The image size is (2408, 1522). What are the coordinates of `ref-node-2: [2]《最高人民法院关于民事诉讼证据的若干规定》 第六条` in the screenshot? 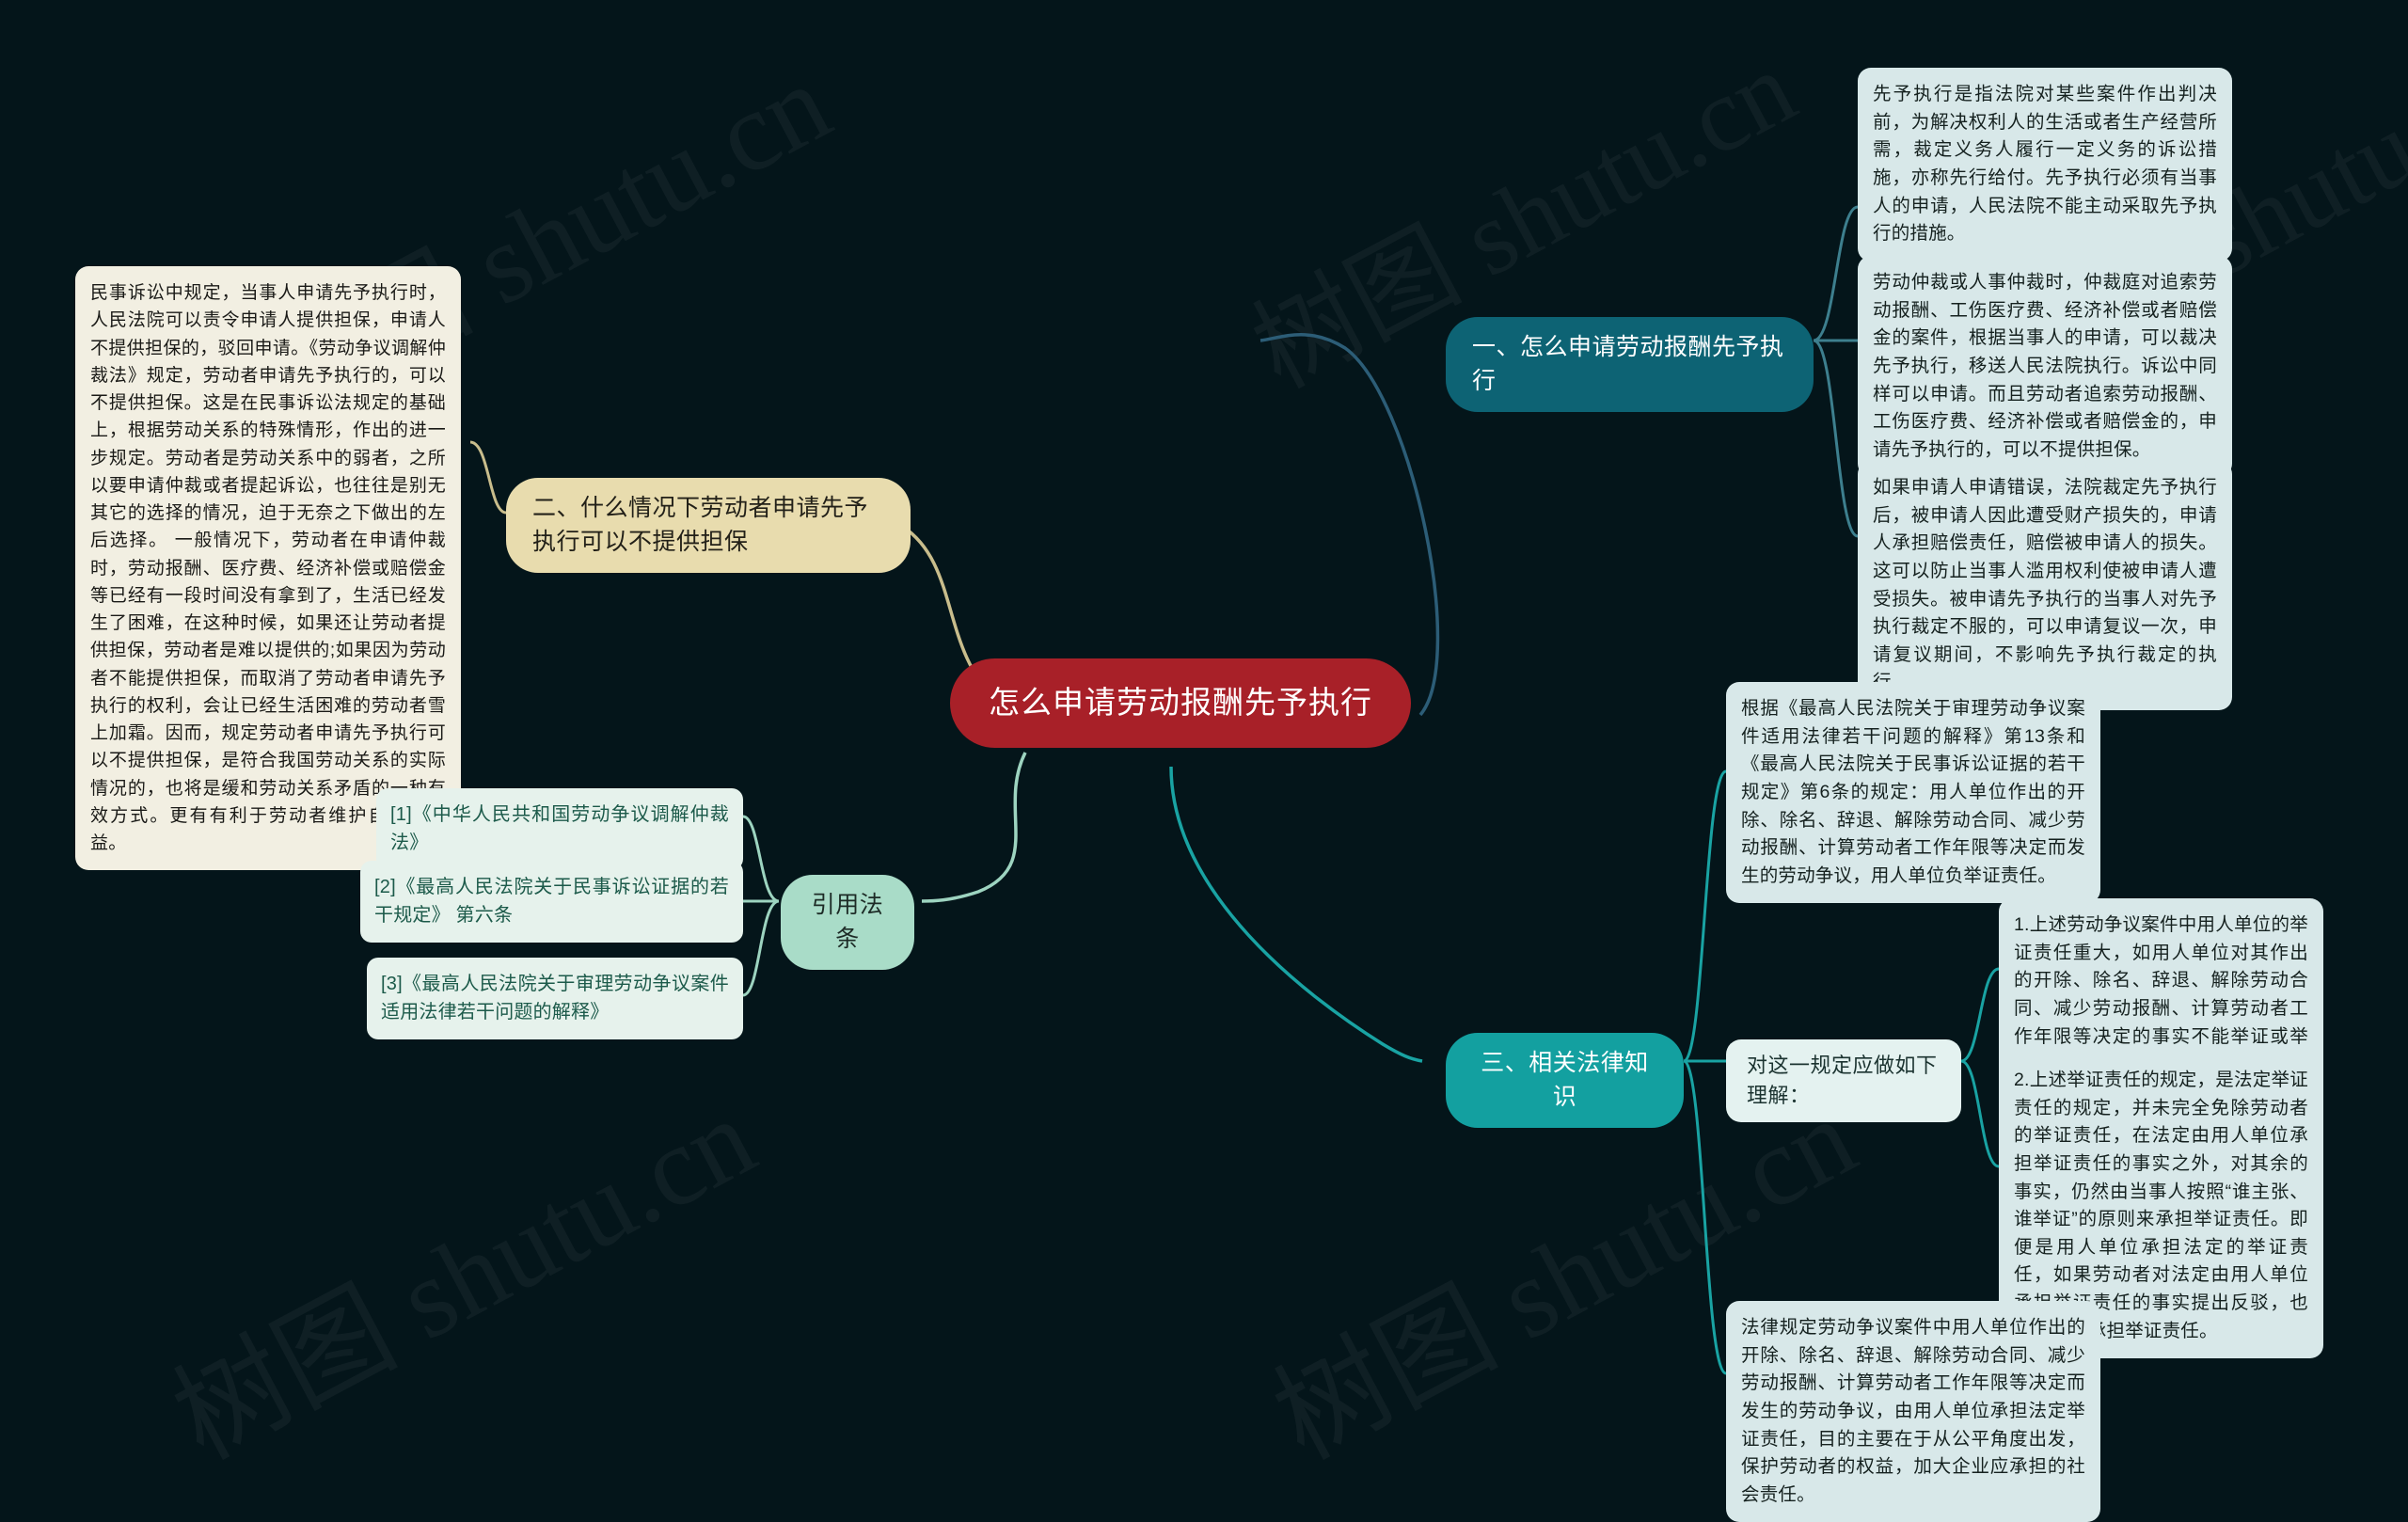 It's located at (552, 902).